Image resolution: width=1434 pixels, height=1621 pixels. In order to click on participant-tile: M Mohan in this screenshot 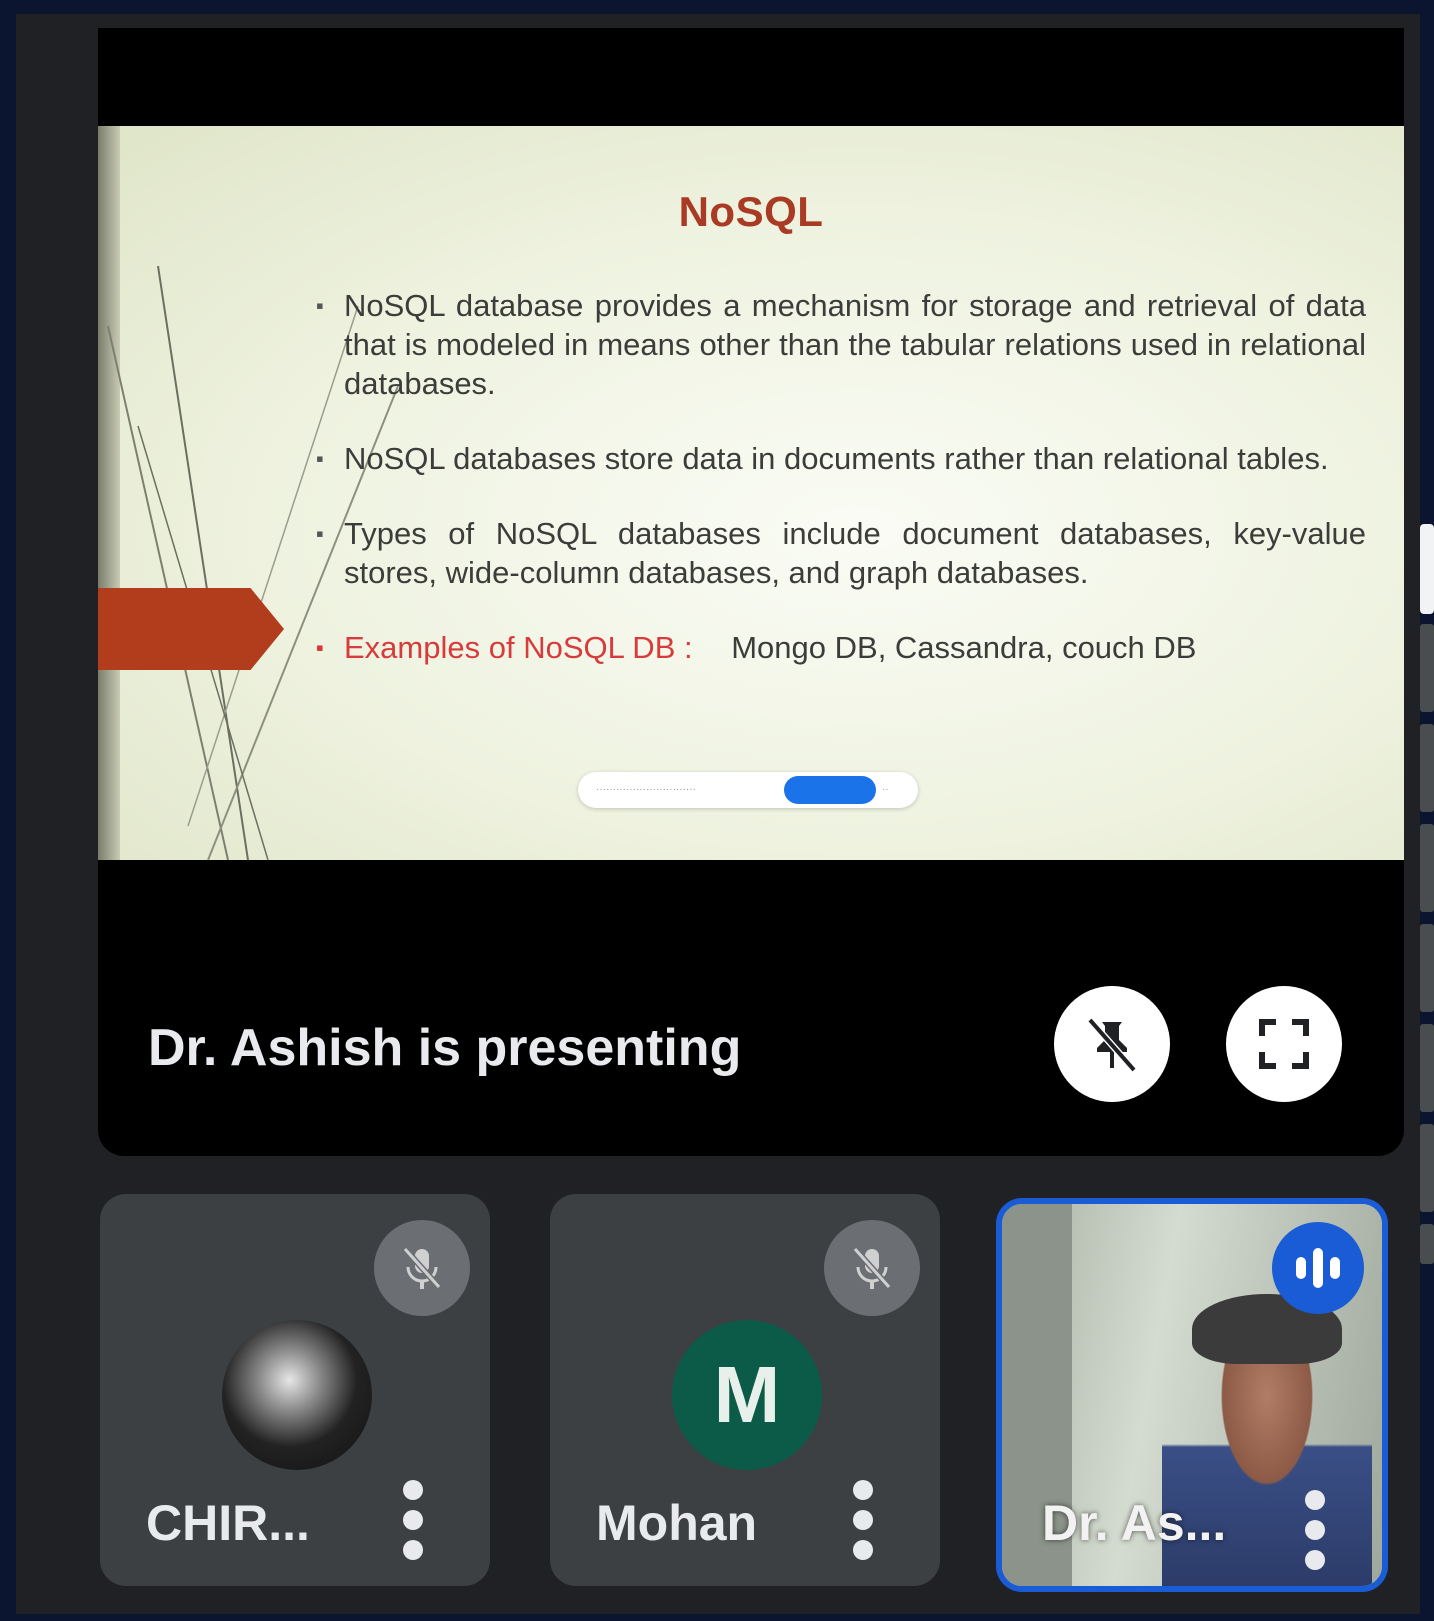, I will do `click(745, 1390)`.